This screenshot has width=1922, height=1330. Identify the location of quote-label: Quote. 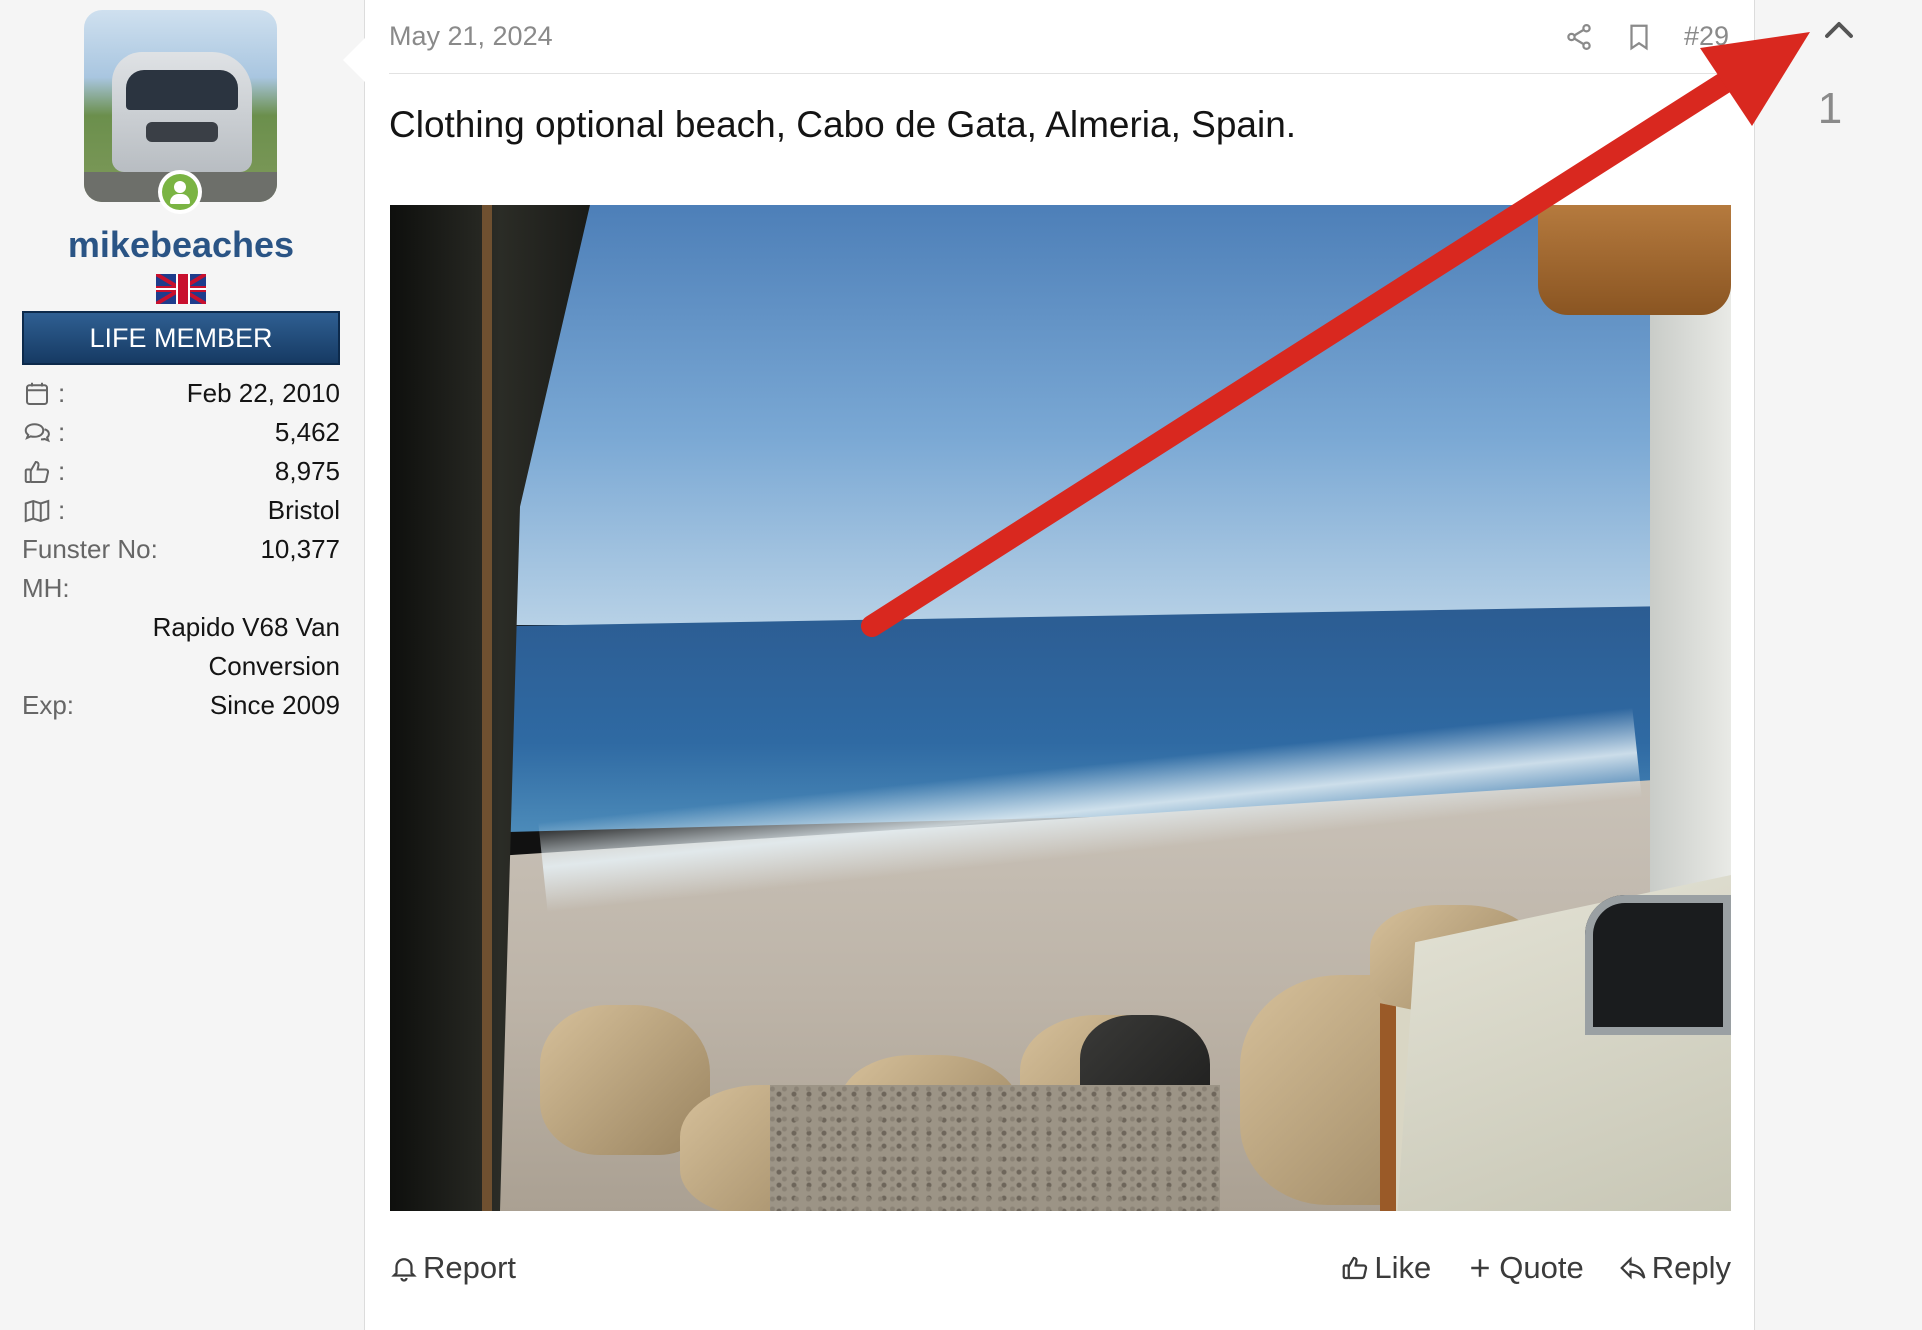
(1541, 1267).